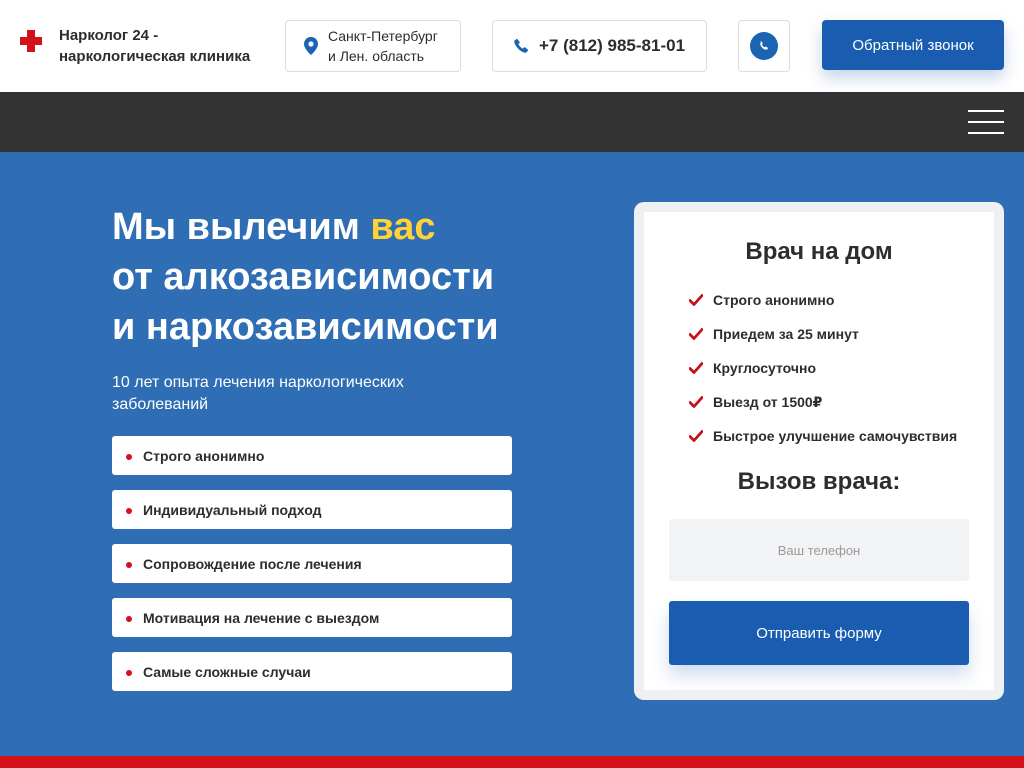  I want to click on feature-text: Индивидуальный подход, so click(232, 509).